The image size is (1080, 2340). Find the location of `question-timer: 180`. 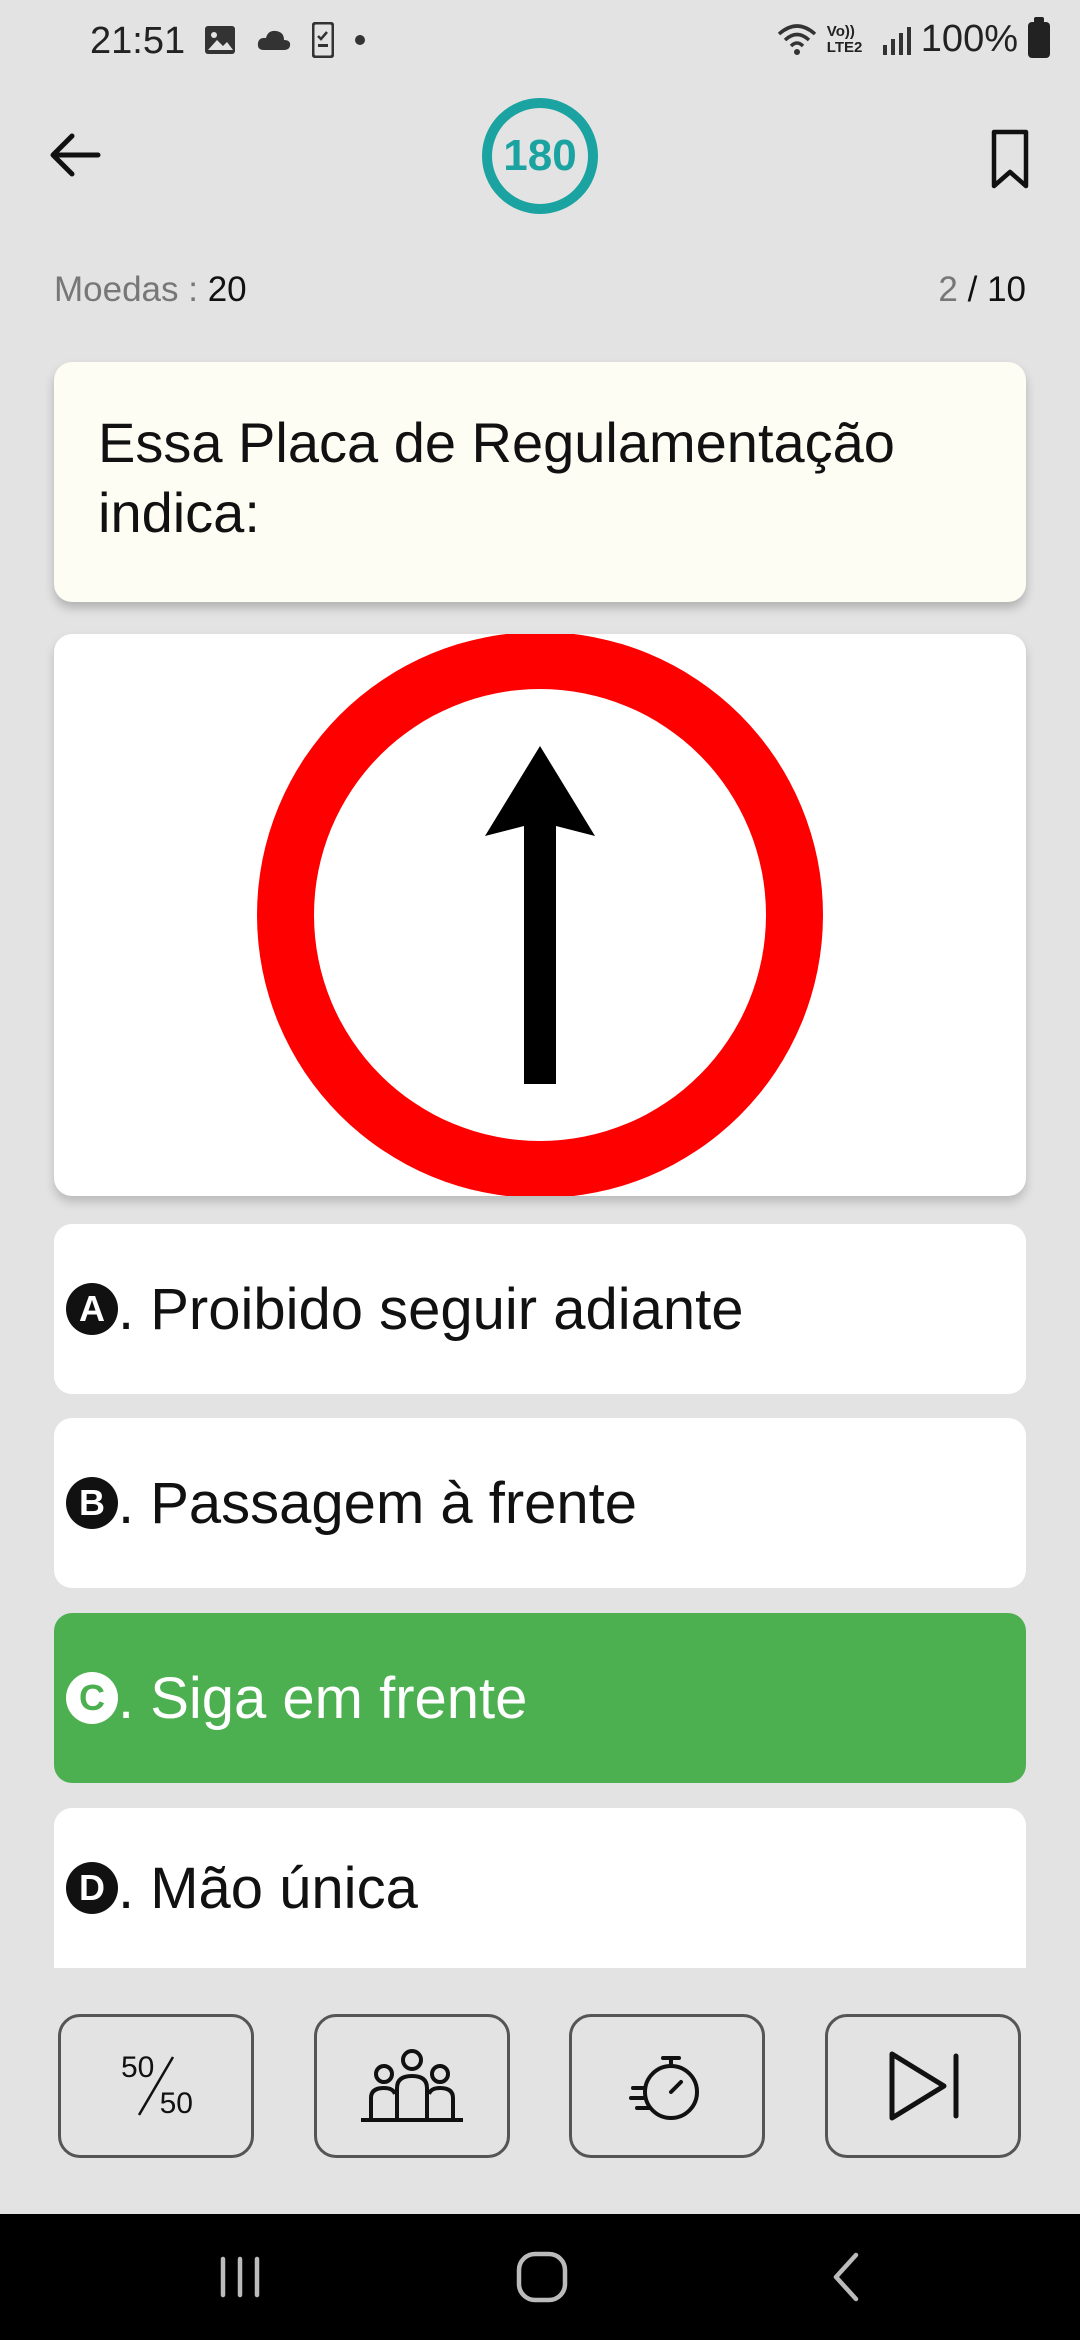

question-timer: 180 is located at coordinates (540, 156).